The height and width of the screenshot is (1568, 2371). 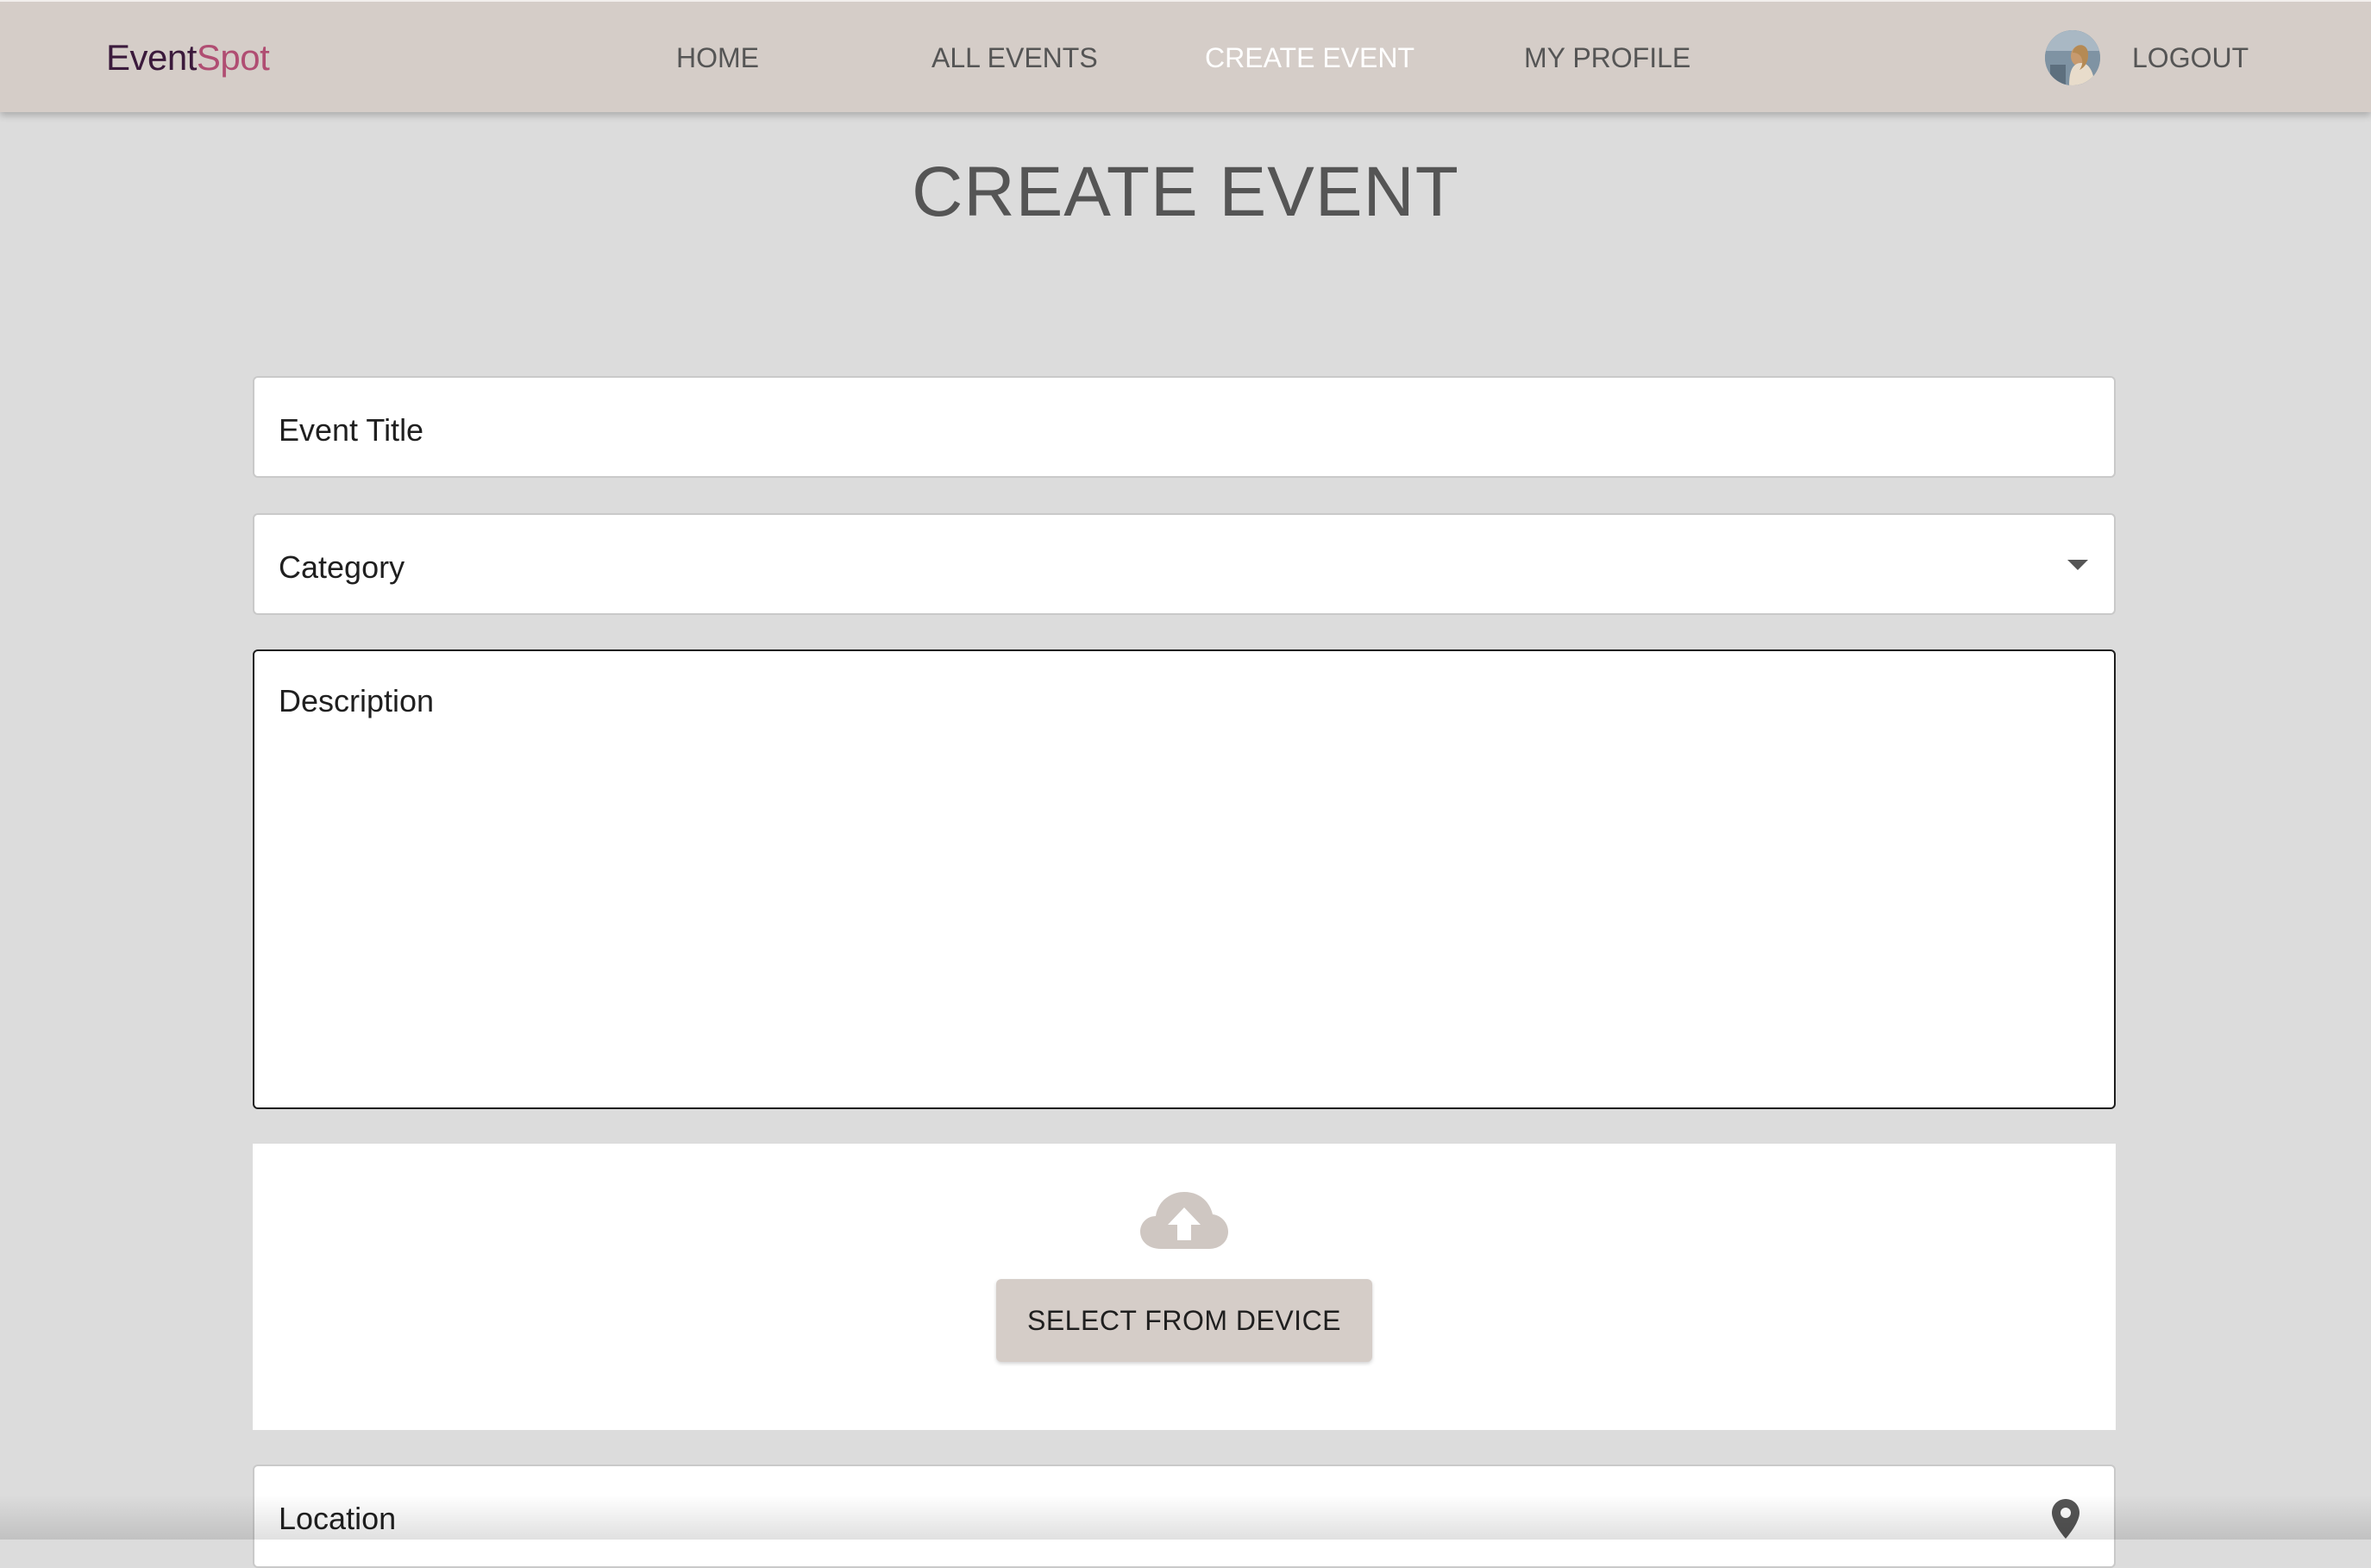 I want to click on brand-logo-part1: Event, so click(x=151, y=57).